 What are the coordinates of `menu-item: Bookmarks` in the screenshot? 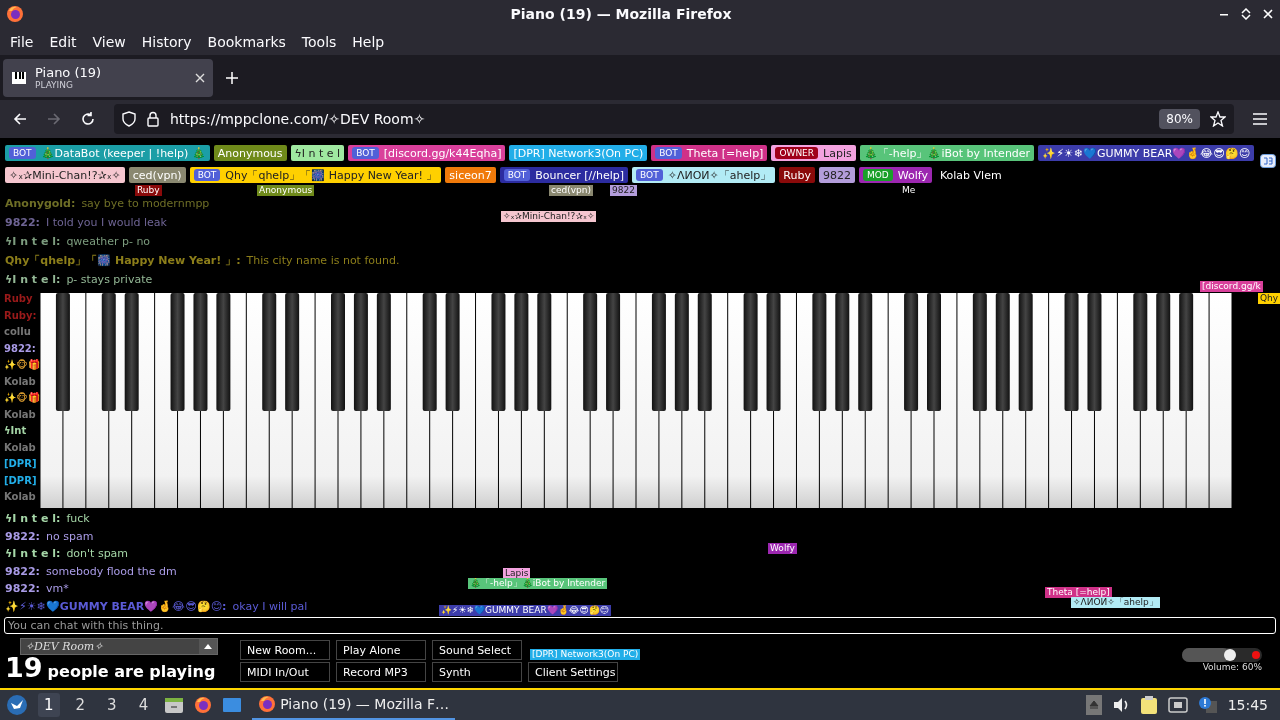 It's located at (246, 41).